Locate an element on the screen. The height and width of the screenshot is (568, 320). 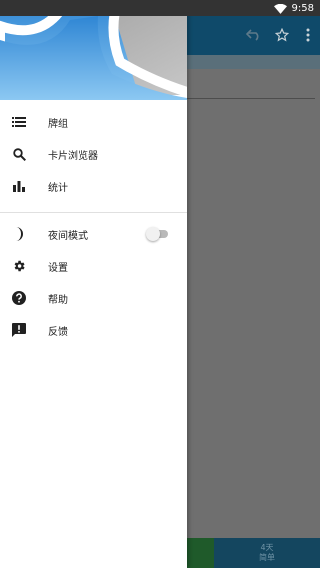
wifi-icon is located at coordinates (280, 9).